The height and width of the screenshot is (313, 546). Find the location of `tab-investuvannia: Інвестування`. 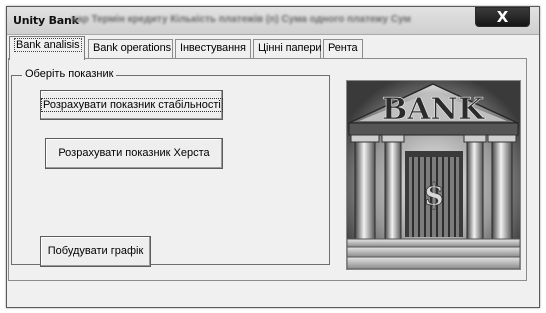

tab-investuvannia: Інвестування is located at coordinates (213, 49).